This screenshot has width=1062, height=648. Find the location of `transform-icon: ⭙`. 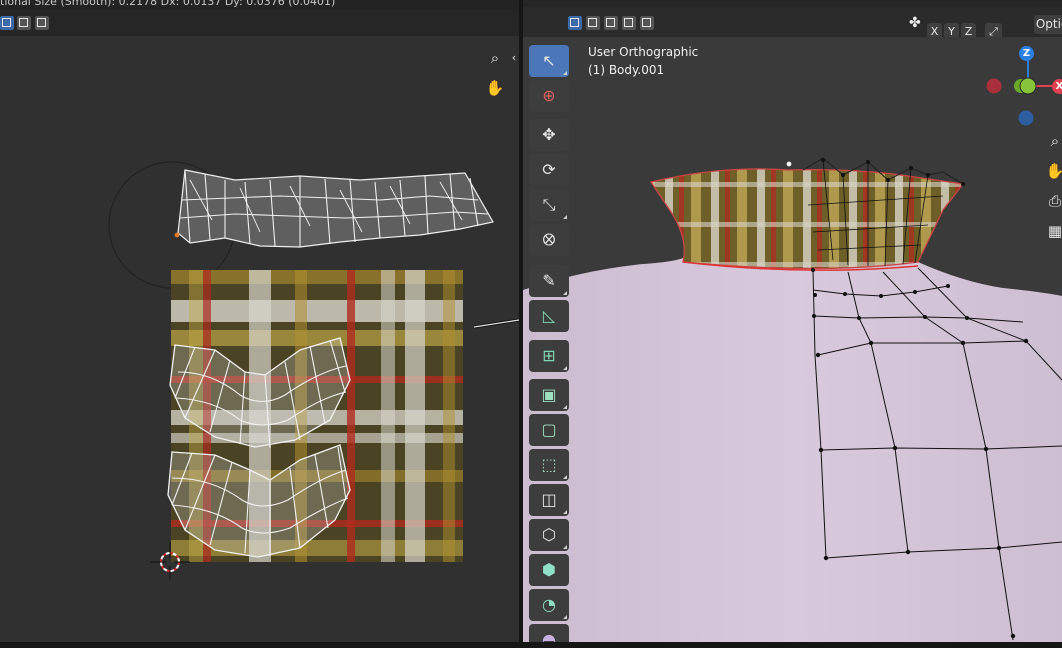

transform-icon: ⭙ is located at coordinates (549, 239).